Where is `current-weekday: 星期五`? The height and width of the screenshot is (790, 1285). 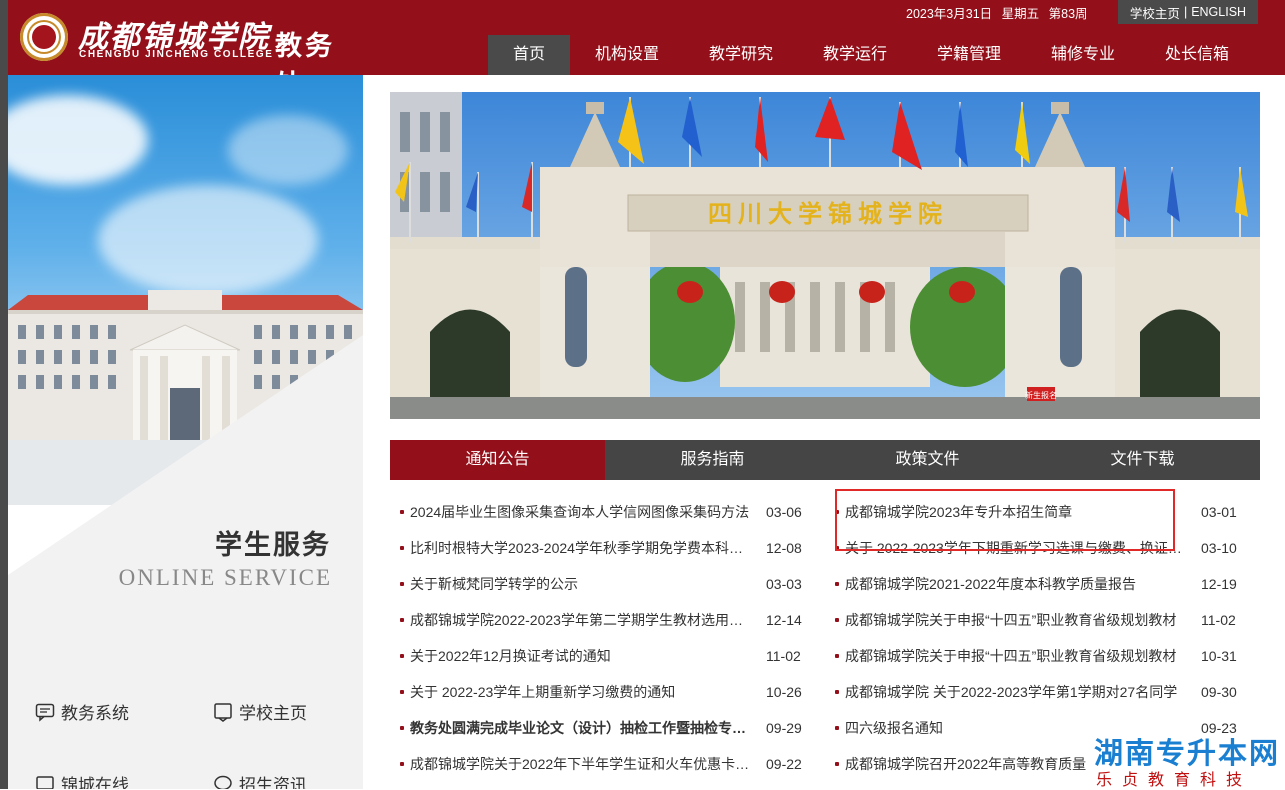 current-weekday: 星期五 is located at coordinates (1020, 14).